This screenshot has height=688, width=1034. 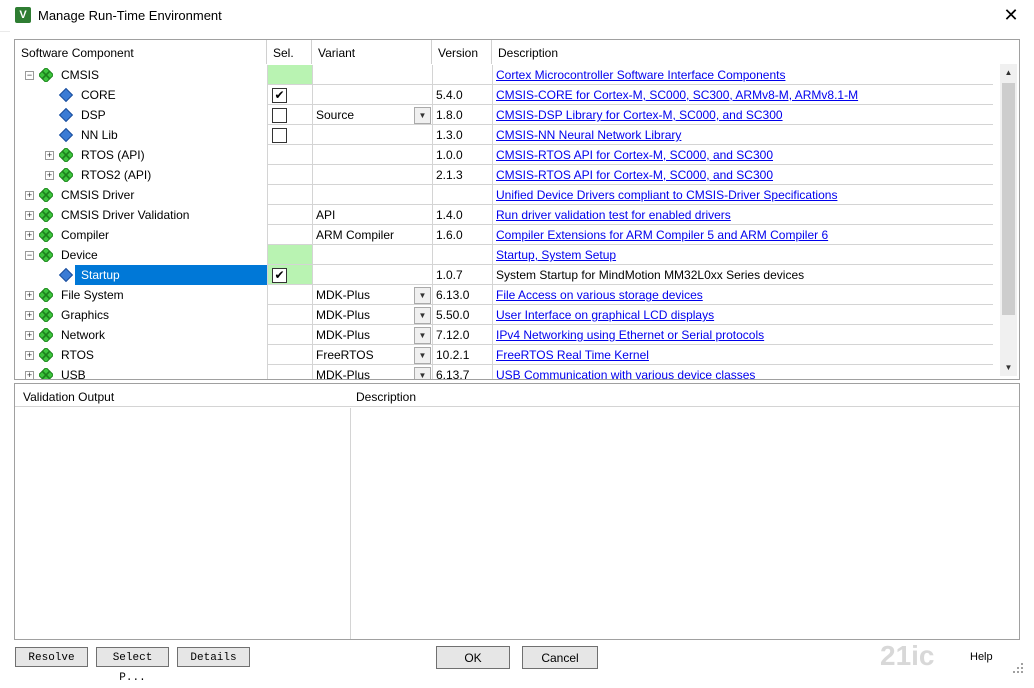 I want to click on vertical-scrollbar: ▲ ▼, so click(x=1008, y=220).